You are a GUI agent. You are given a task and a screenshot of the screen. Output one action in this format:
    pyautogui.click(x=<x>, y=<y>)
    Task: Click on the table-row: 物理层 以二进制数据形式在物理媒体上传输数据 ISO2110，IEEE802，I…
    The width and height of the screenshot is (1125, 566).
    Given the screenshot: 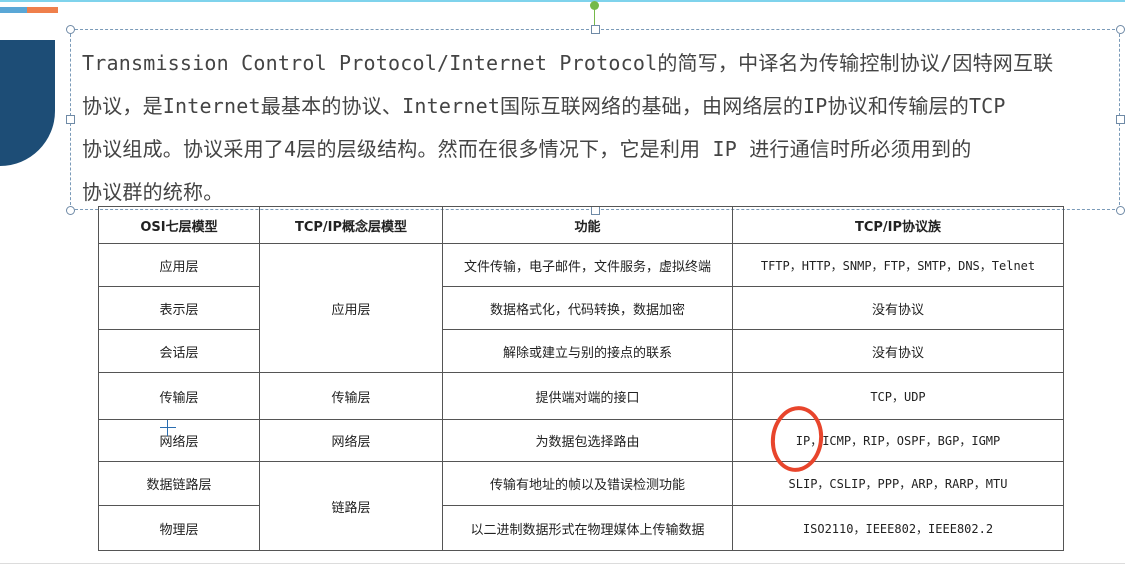 What is the action you would take?
    pyautogui.click(x=581, y=528)
    